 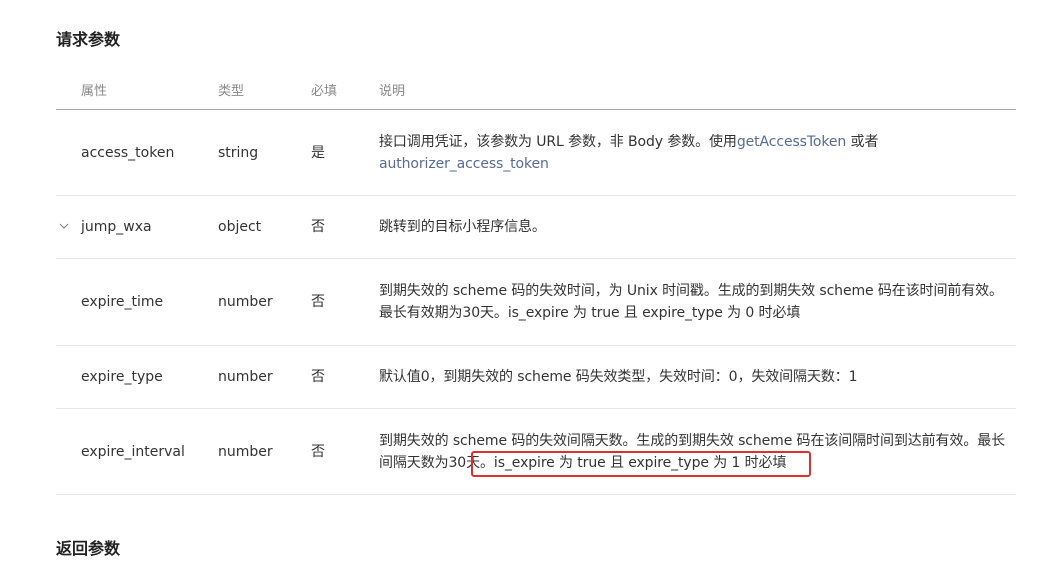 I want to click on table-header-row: 属性 类型 必填 说明, so click(x=536, y=90).